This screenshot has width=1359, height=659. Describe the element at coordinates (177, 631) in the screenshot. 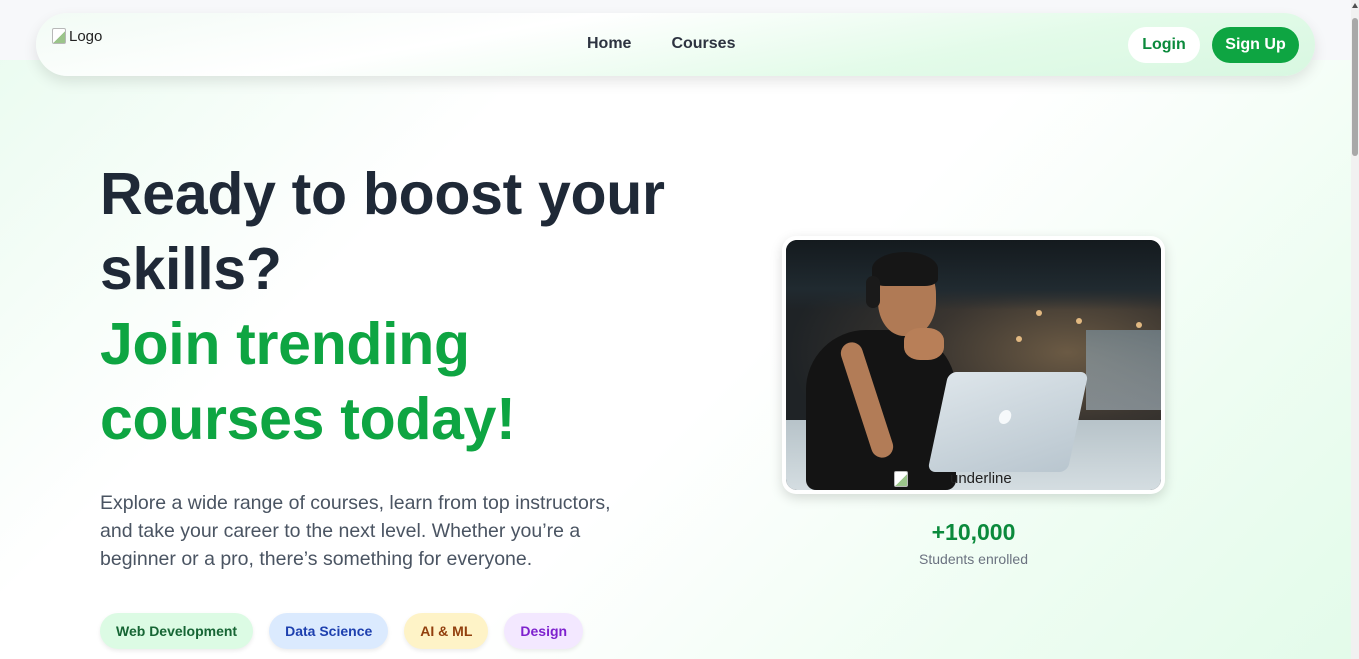

I see `tag-web-development: Web Development` at that location.